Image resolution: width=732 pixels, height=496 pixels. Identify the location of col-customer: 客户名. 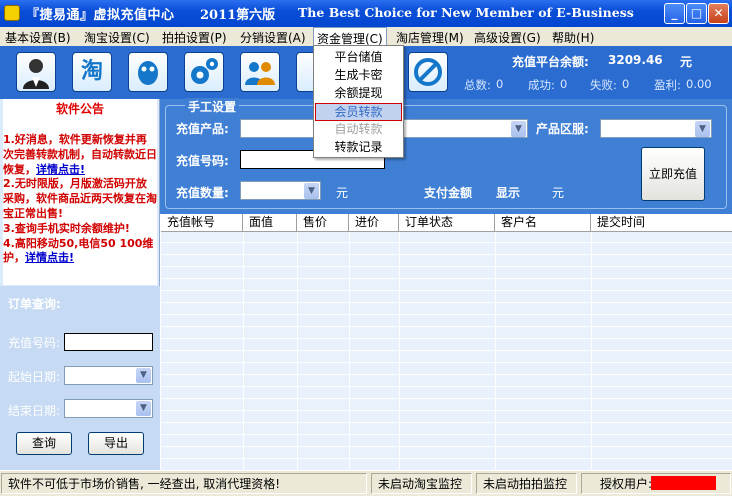
(543, 223).